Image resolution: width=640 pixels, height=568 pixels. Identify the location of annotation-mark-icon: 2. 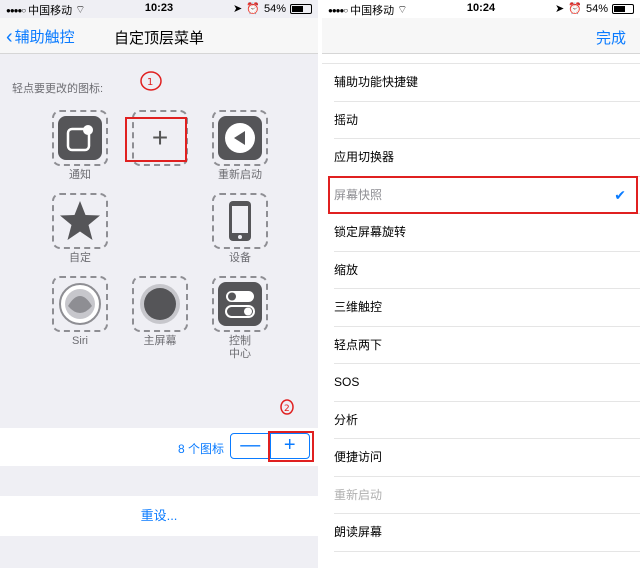
(287, 407).